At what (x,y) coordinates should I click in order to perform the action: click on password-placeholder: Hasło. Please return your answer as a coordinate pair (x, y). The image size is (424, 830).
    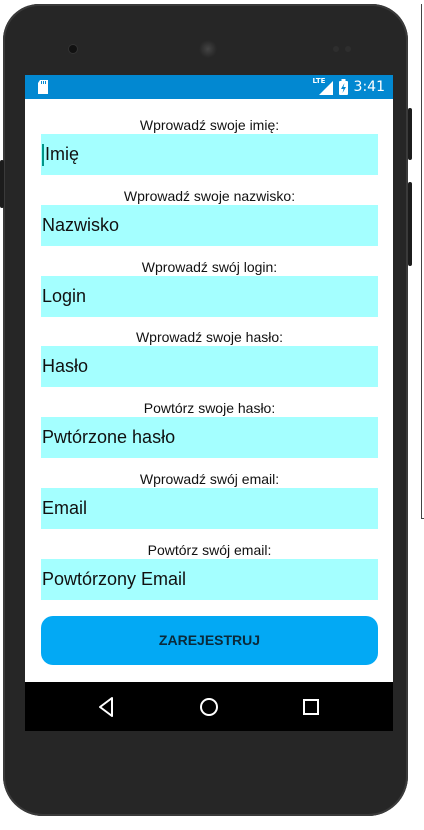
    Looking at the image, I should click on (65, 366).